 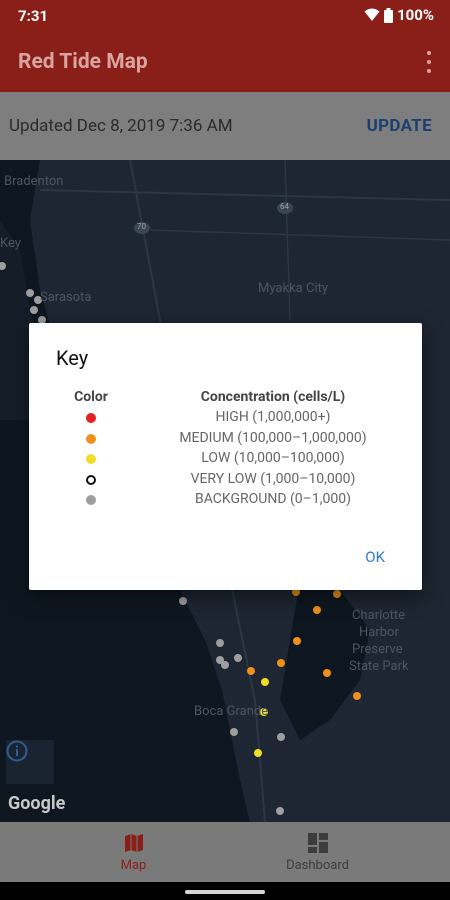 What do you see at coordinates (225, 61) in the screenshot?
I see `app-bar: Red Tide Map` at bounding box center [225, 61].